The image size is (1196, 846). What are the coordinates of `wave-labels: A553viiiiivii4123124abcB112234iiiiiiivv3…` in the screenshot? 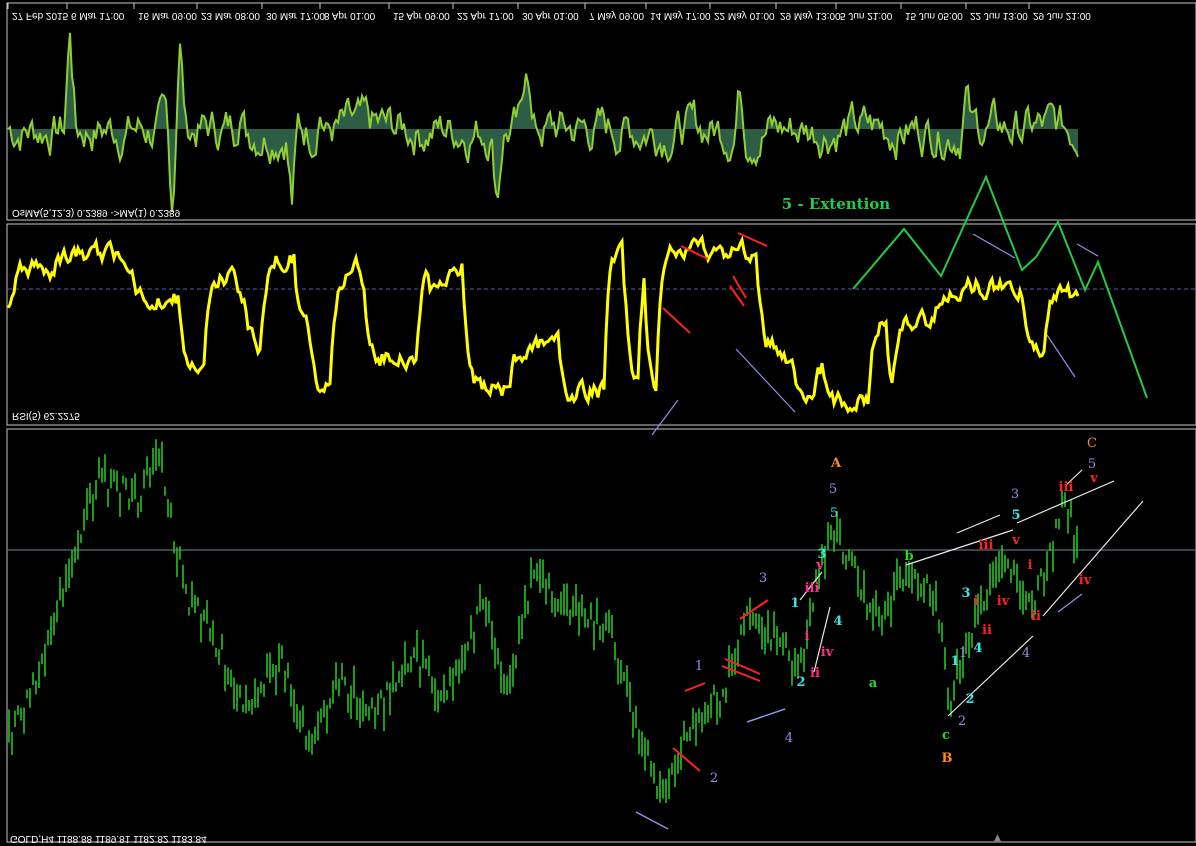 It's located at (896, 611).